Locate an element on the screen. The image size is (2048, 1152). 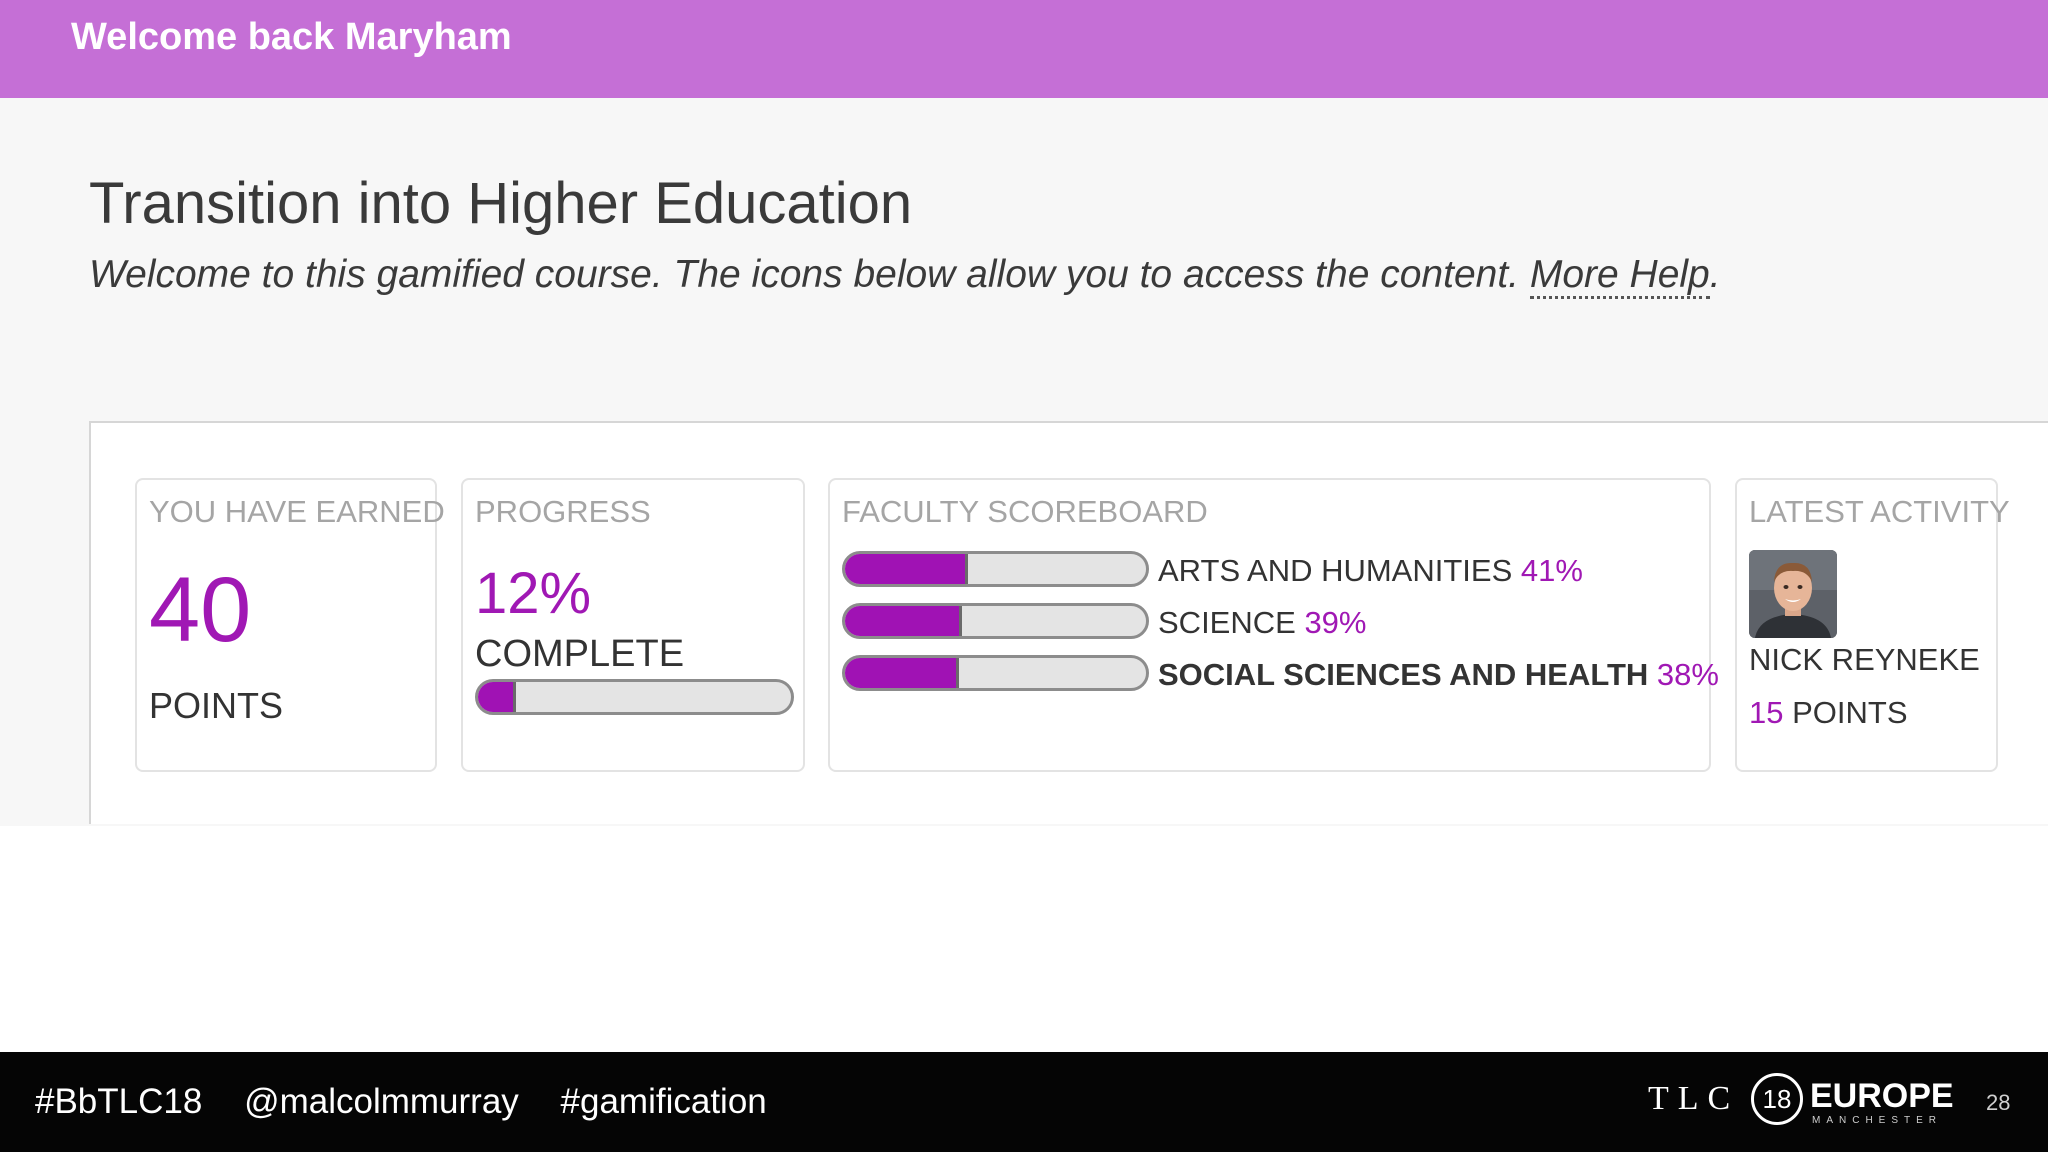
points-label: POINTS is located at coordinates (216, 705).